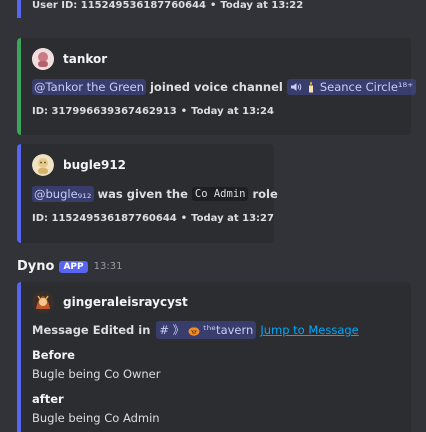 This screenshot has width=426, height=432. I want to click on bugle912-avatar, so click(43, 165).